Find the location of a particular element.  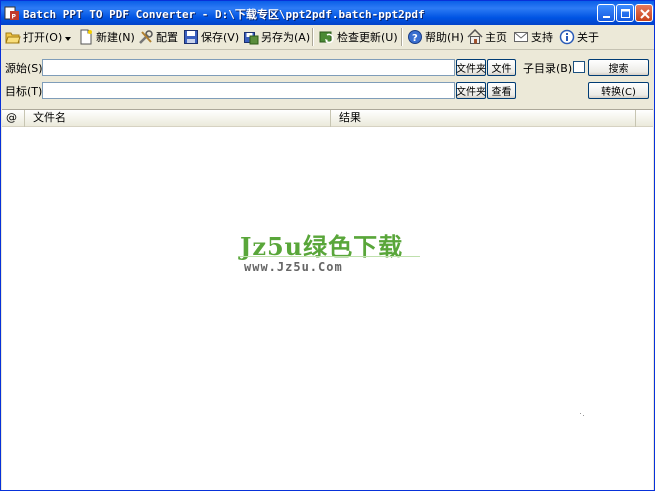

view-button: 查看 is located at coordinates (501, 90).